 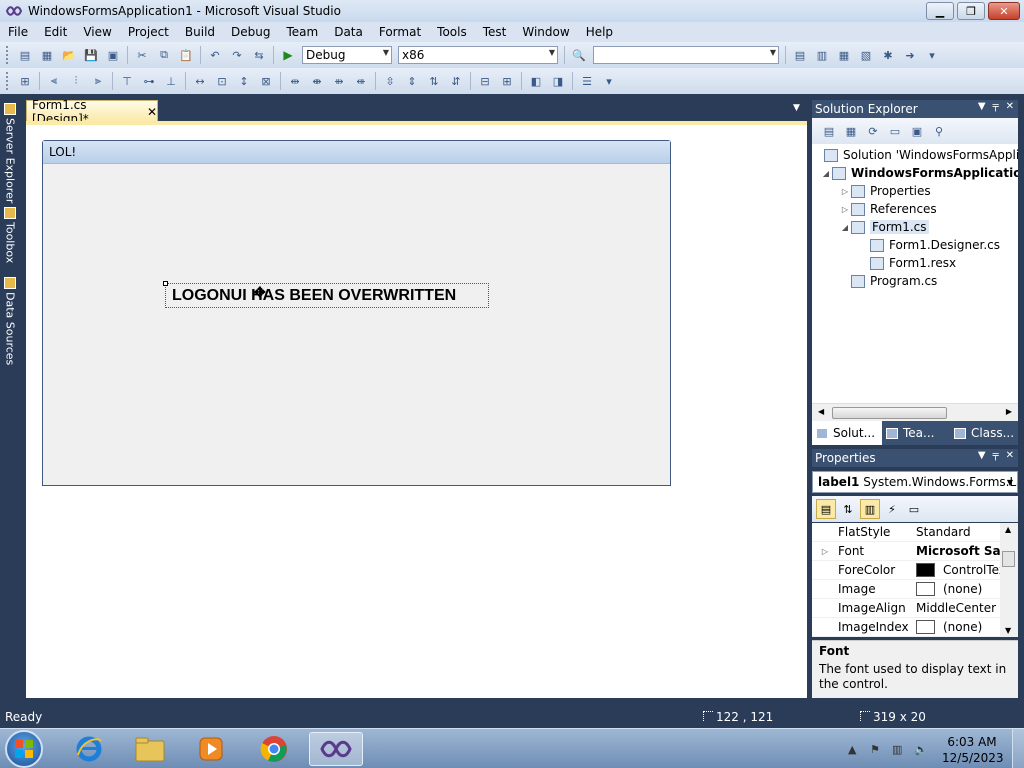 I want to click on property-row-flatstyle: FlatStyle Standard, so click(x=909, y=532).